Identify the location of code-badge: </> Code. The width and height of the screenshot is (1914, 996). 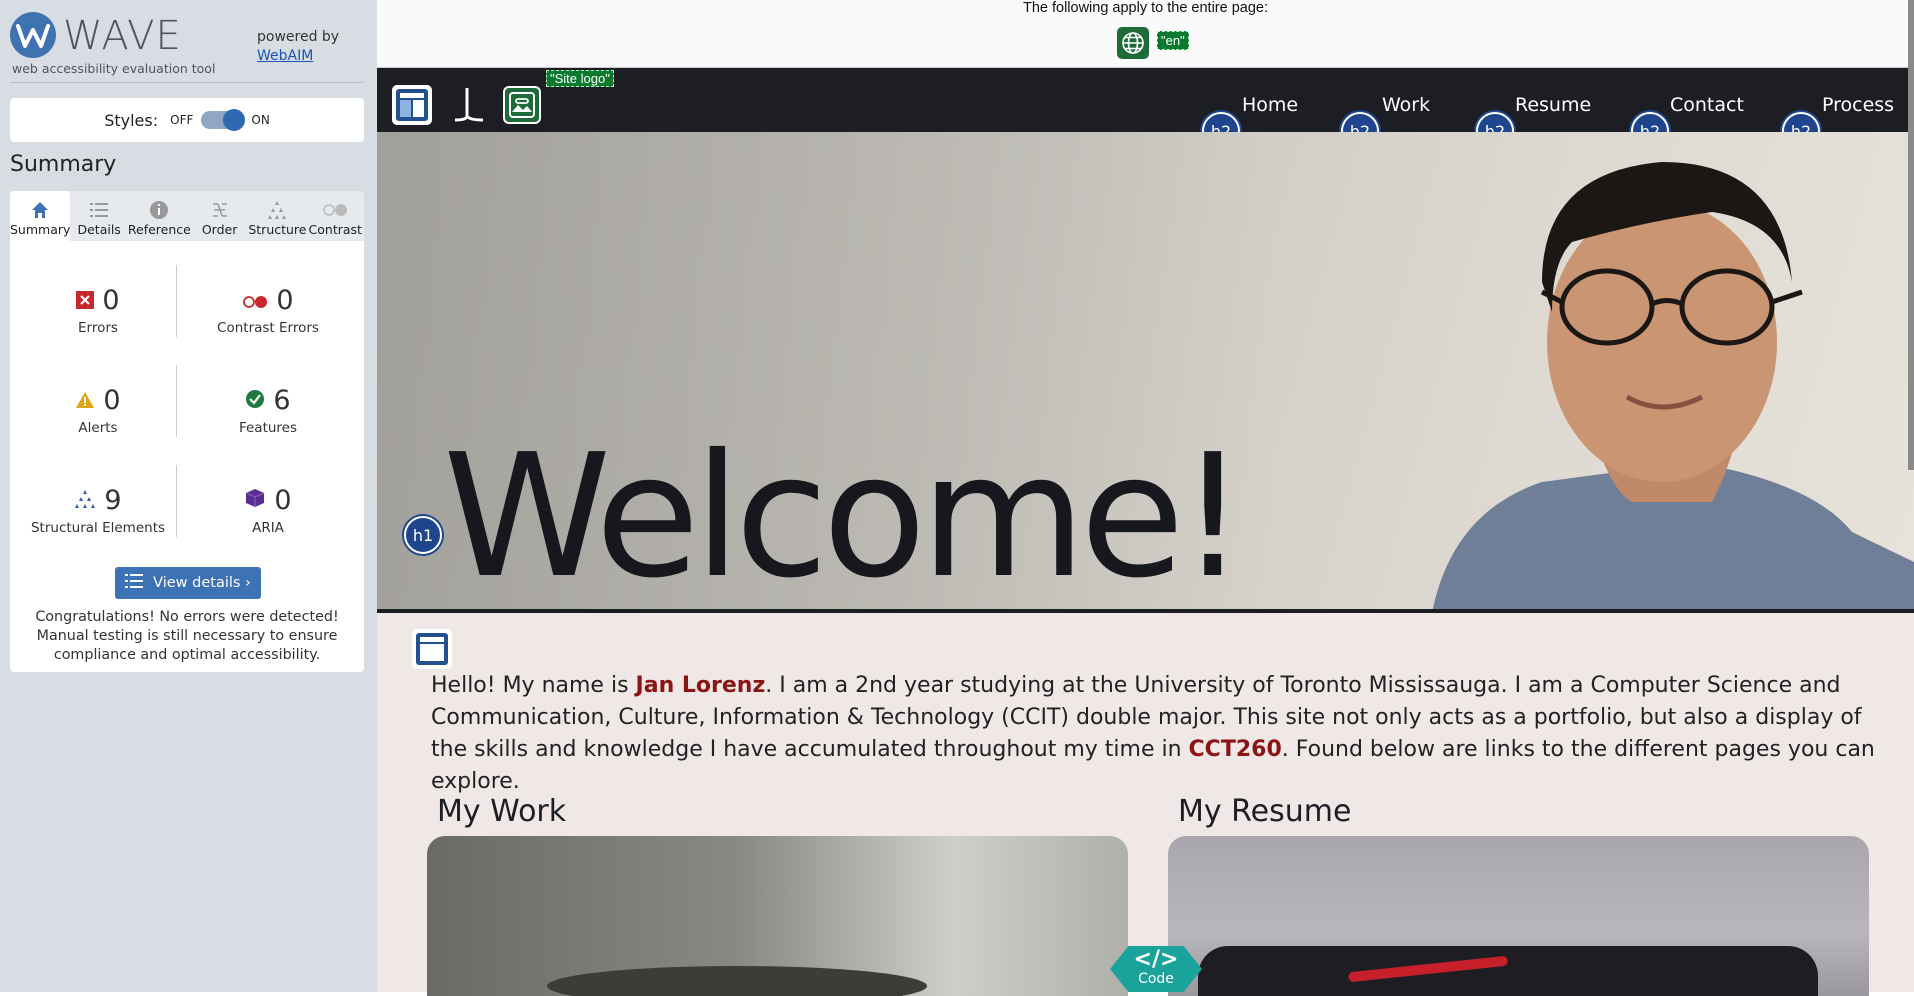
(1156, 969).